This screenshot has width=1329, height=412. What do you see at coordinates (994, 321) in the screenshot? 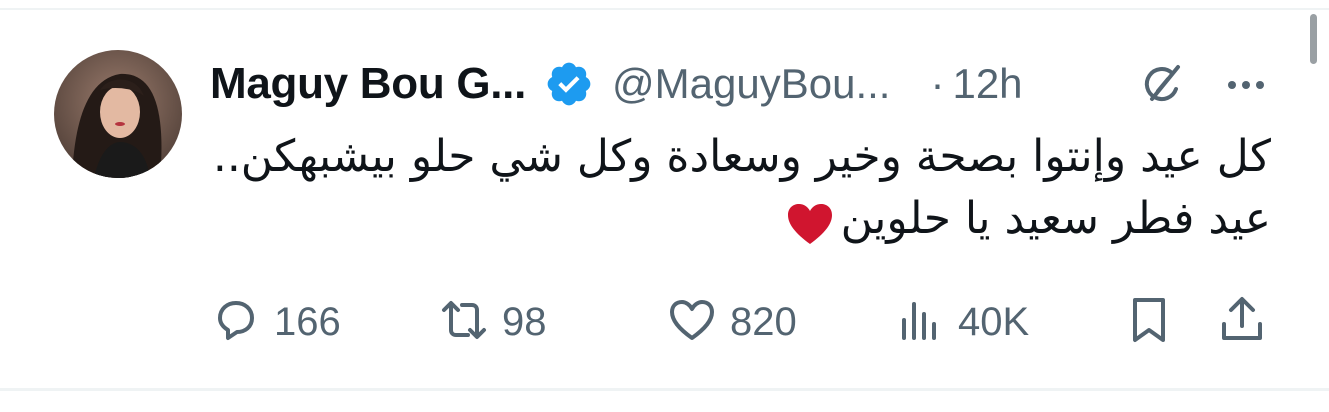
I see `views-count: 40K` at bounding box center [994, 321].